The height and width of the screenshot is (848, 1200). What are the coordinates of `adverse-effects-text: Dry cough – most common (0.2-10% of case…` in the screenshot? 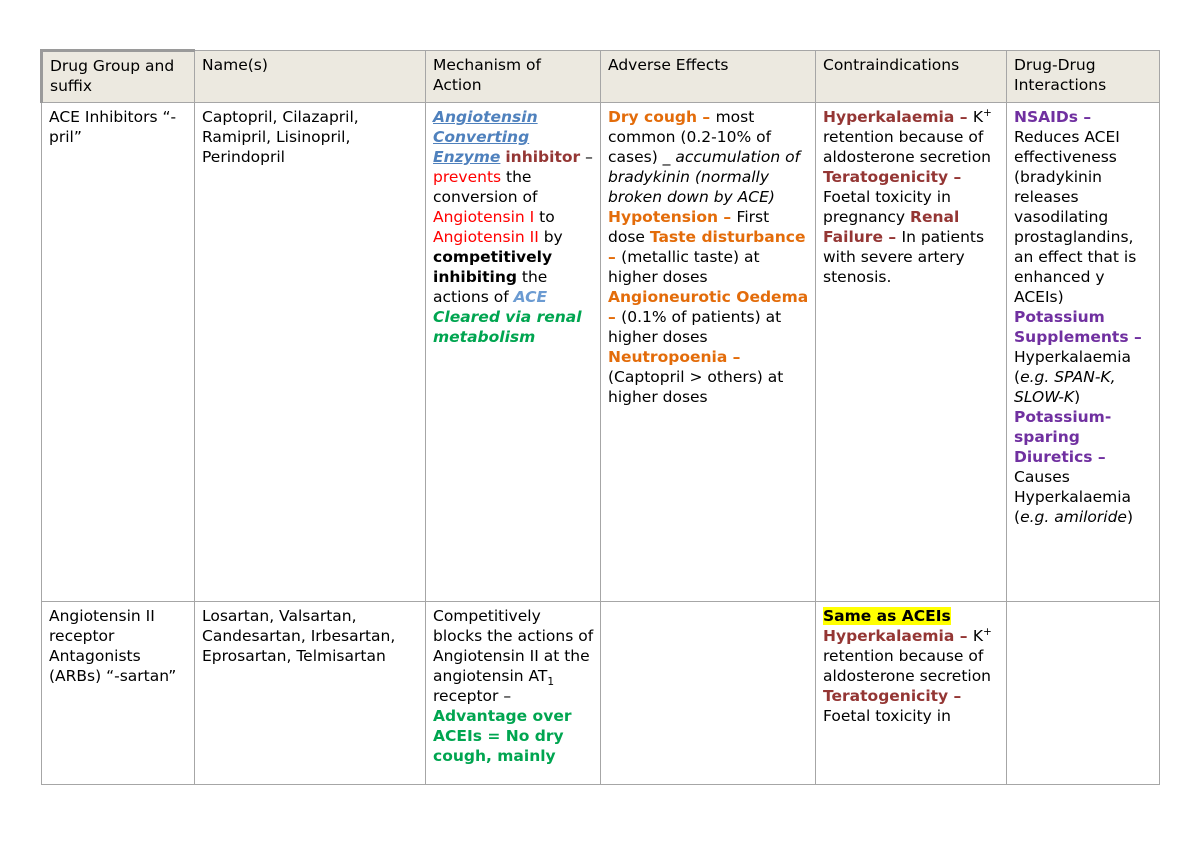 It's located at (708, 258).